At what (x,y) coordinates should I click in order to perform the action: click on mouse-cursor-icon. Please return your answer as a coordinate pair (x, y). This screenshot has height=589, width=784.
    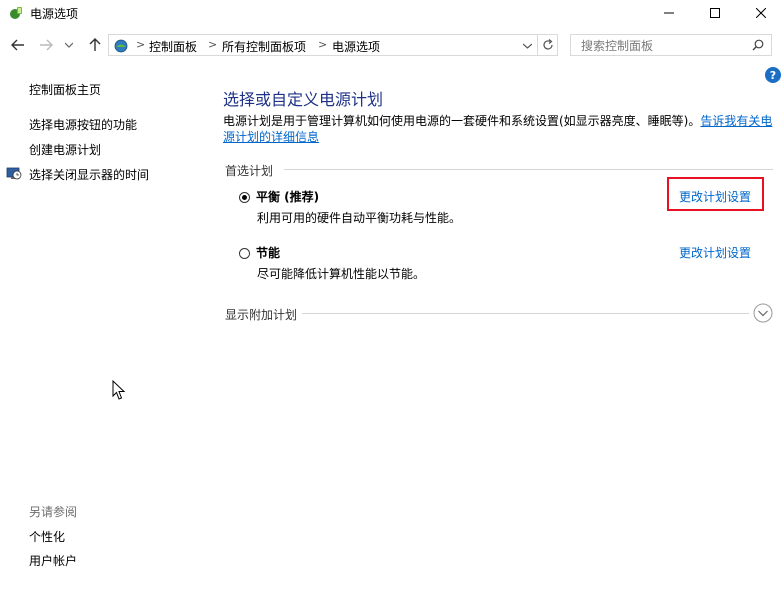
    Looking at the image, I should click on (119, 390).